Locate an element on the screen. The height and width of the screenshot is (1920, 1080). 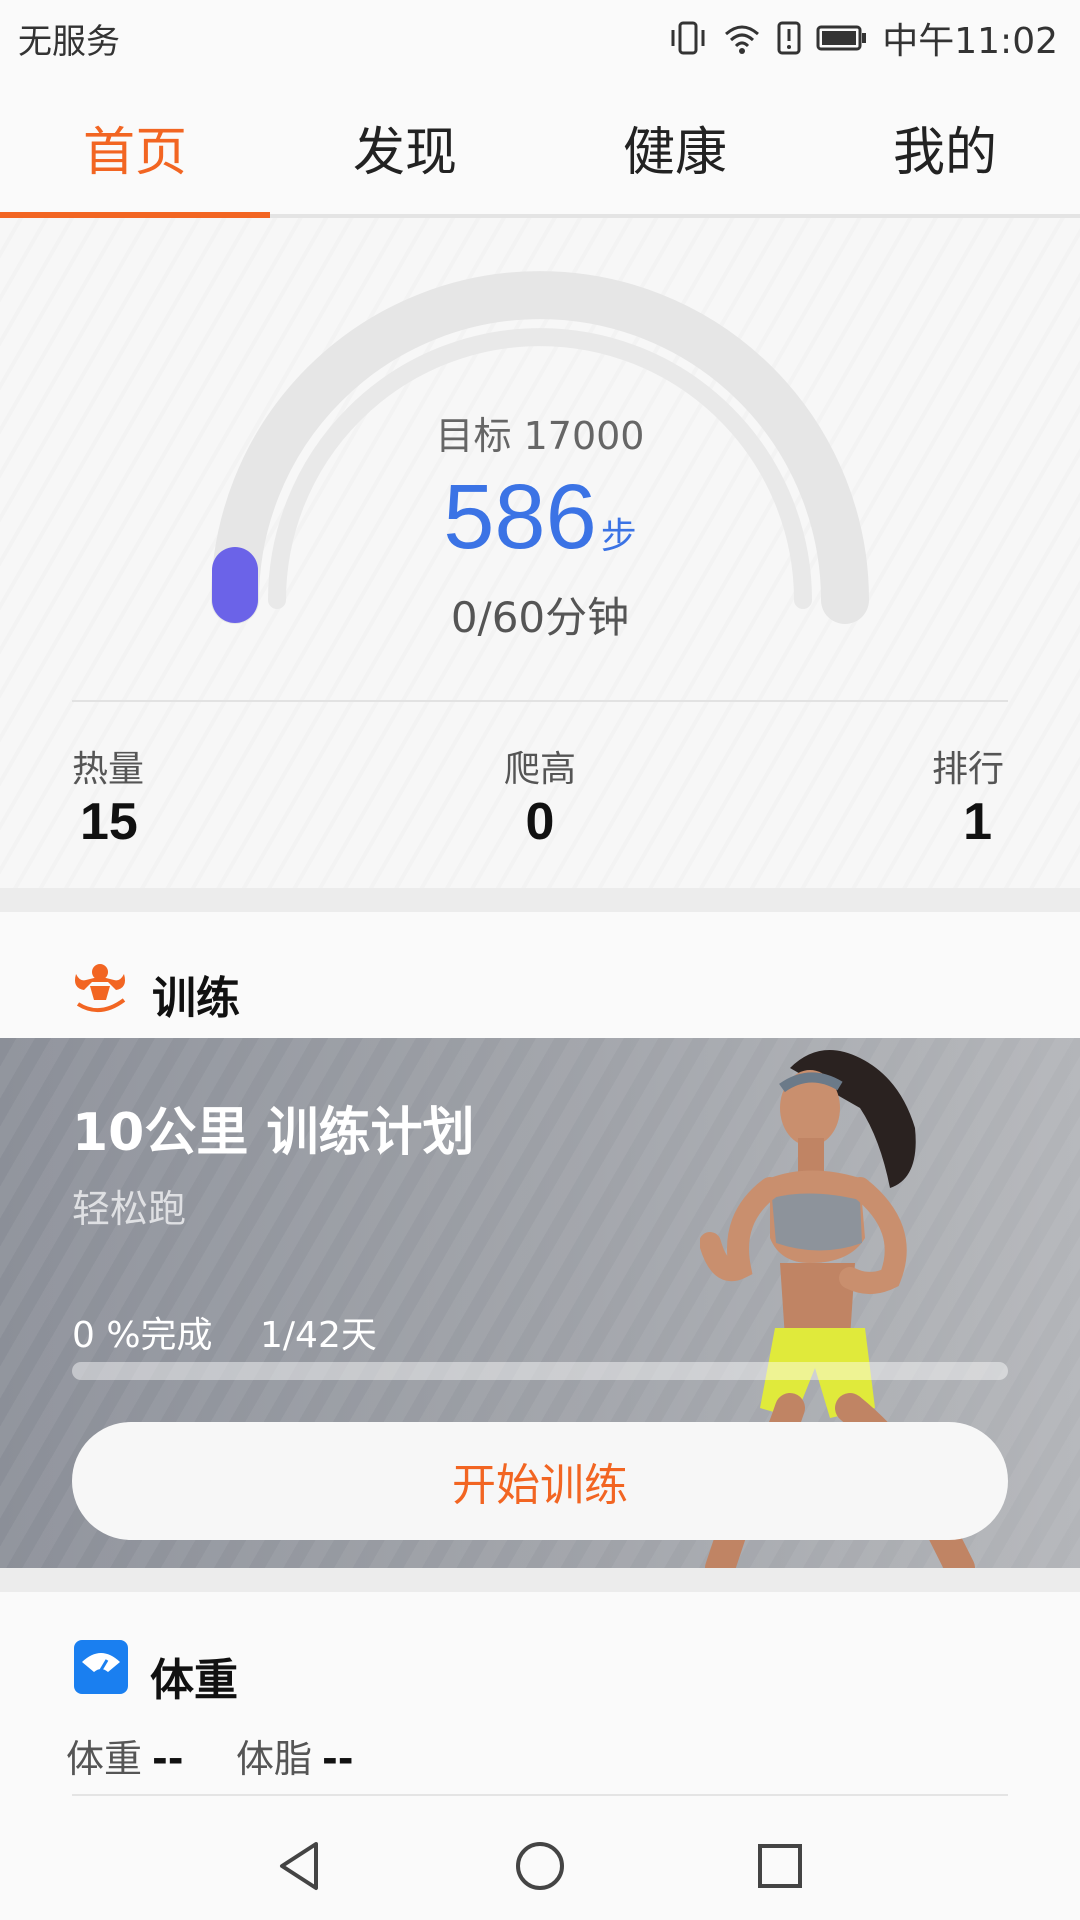
scale-icon is located at coordinates (101, 1667).